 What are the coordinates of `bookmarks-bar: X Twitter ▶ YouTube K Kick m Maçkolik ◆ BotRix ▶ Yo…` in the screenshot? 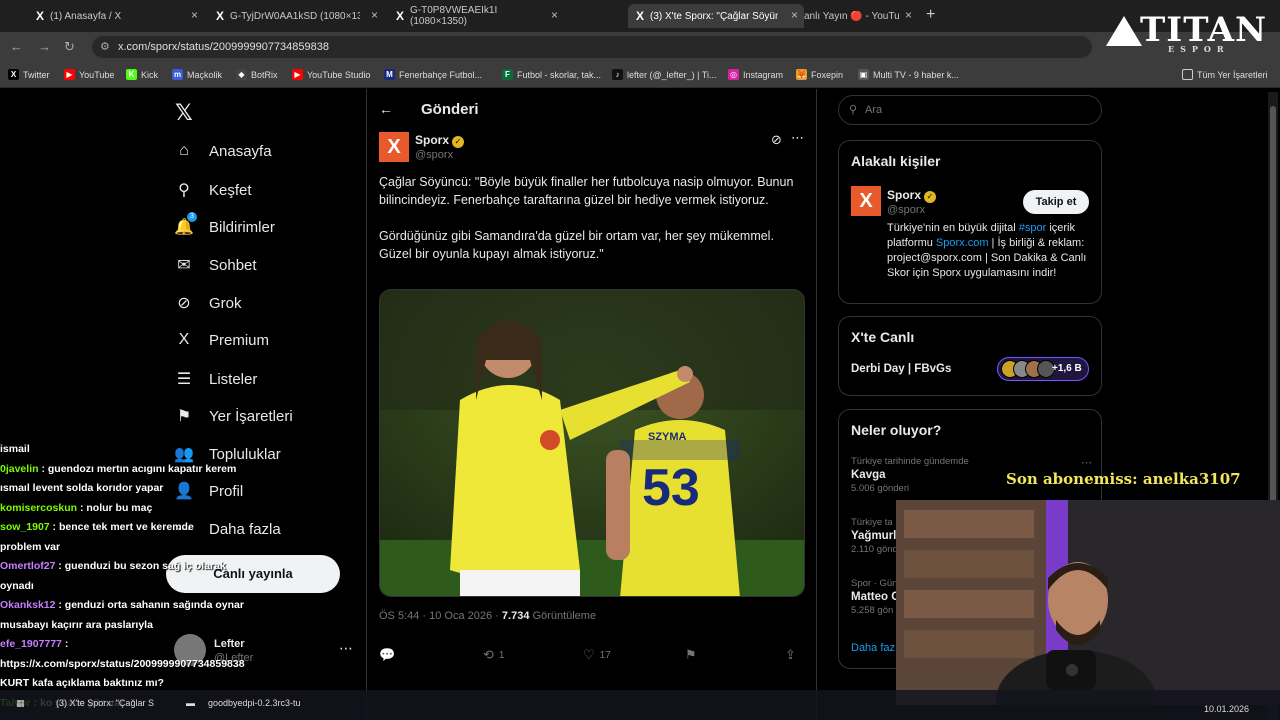 It's located at (640, 75).